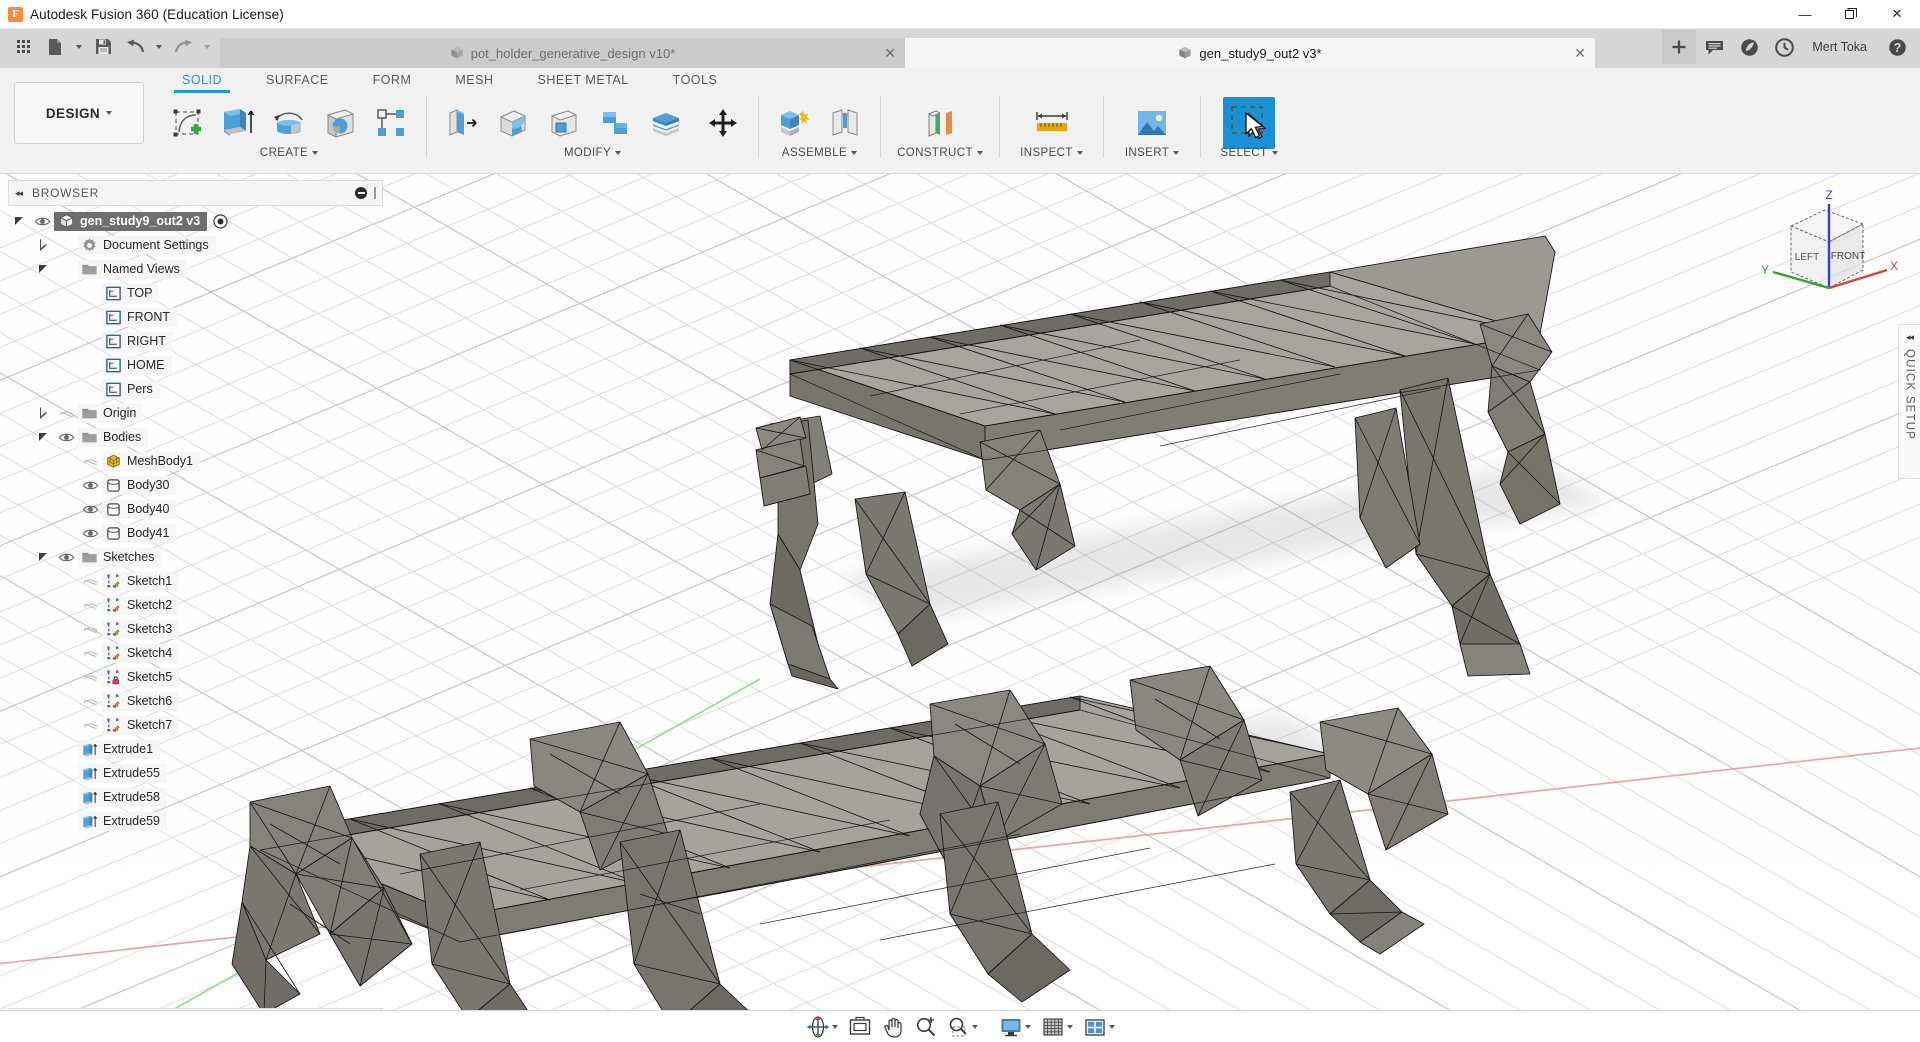 The width and height of the screenshot is (1920, 1042). What do you see at coordinates (159, 47) in the screenshot?
I see `undo-dropdown` at bounding box center [159, 47].